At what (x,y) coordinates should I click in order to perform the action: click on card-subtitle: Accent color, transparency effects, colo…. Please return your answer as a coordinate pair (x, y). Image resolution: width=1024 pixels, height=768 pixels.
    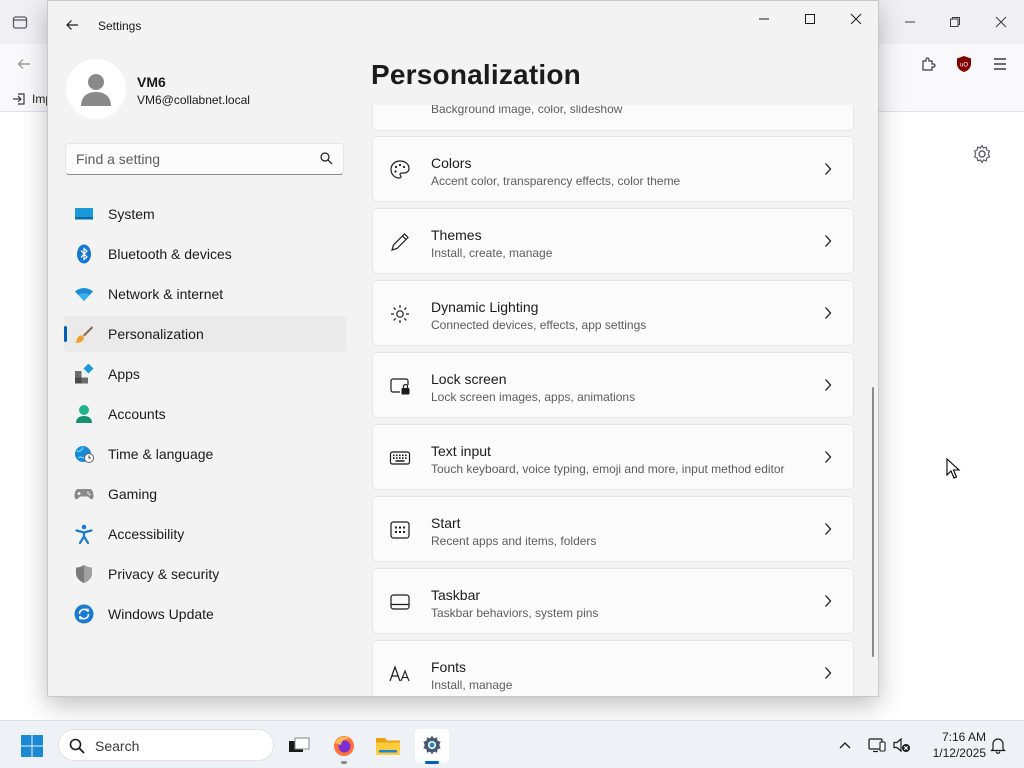
    Looking at the image, I should click on (556, 181).